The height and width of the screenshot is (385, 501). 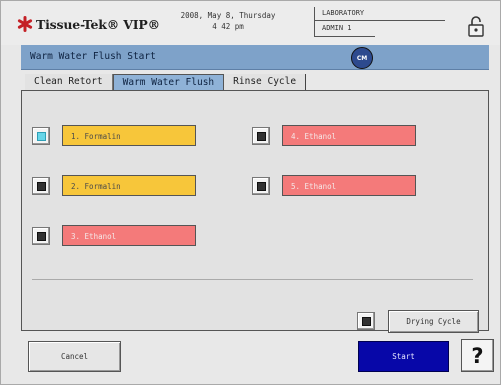 I want to click on station-4-reagent: 4. Ethanol, so click(x=349, y=135).